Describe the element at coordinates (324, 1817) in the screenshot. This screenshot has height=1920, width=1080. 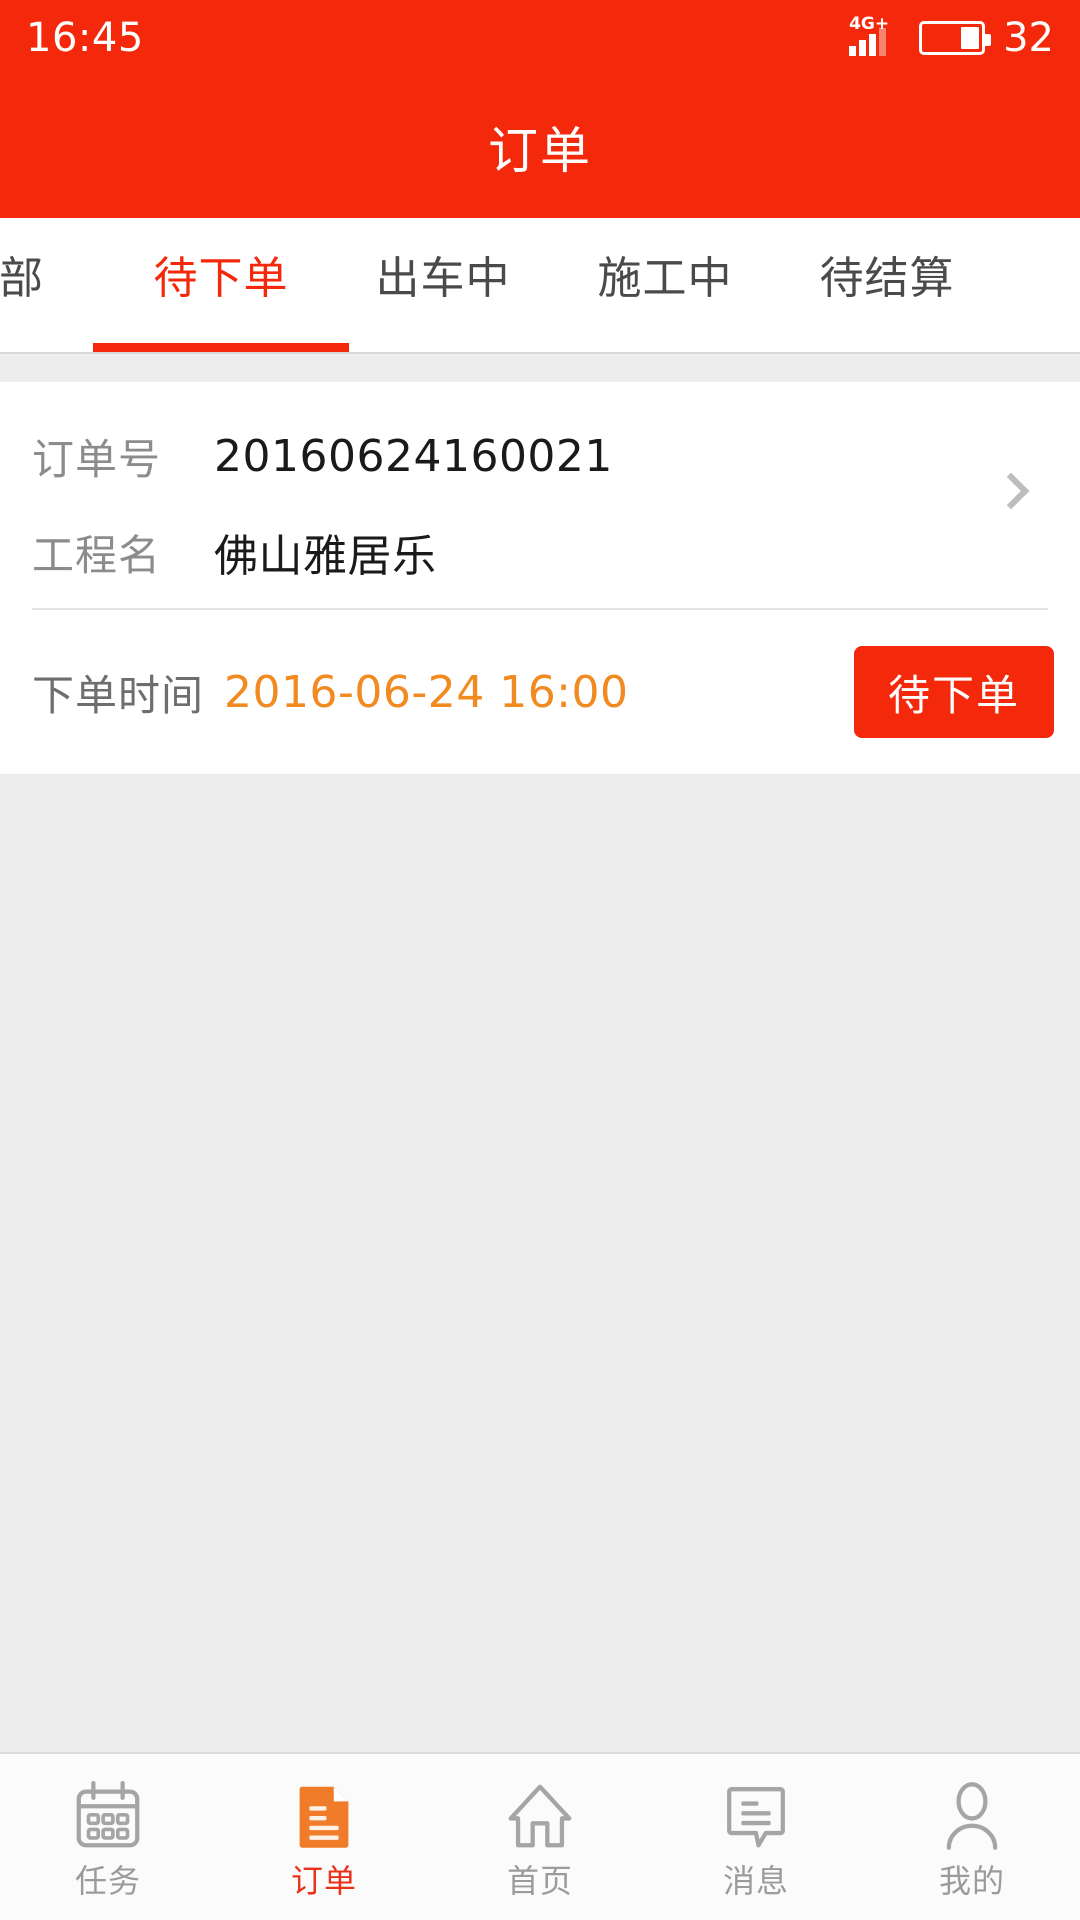
I see `document-icon` at that location.